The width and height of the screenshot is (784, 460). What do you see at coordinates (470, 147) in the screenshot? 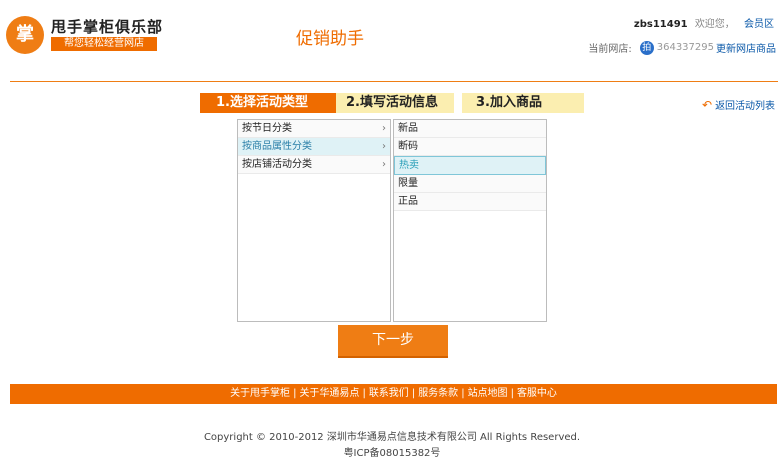
I see `list-item: 断码` at bounding box center [470, 147].